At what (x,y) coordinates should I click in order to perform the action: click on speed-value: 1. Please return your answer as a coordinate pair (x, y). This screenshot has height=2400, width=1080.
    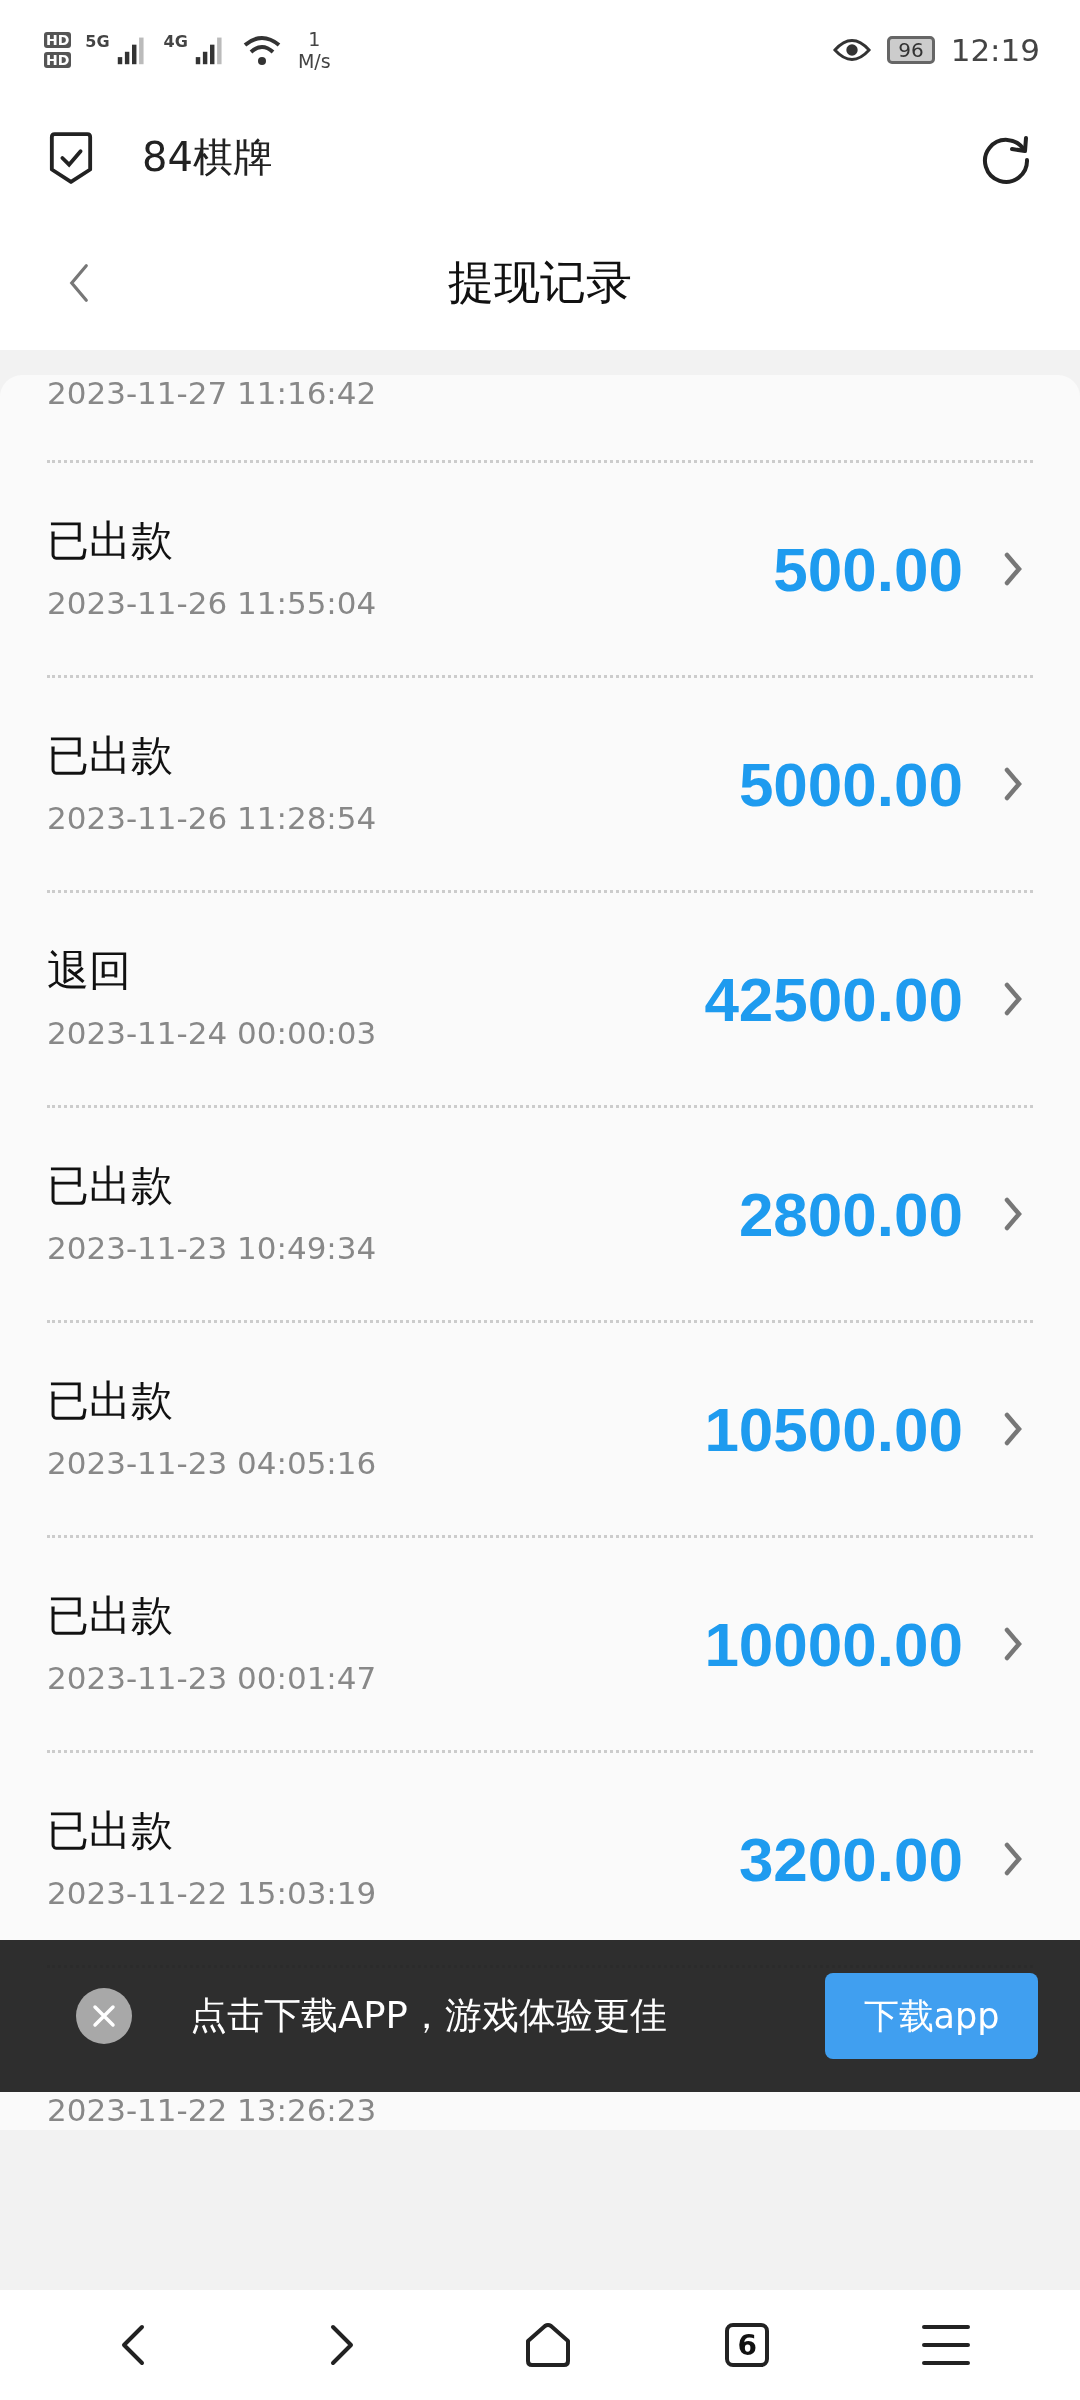
    Looking at the image, I should click on (314, 39).